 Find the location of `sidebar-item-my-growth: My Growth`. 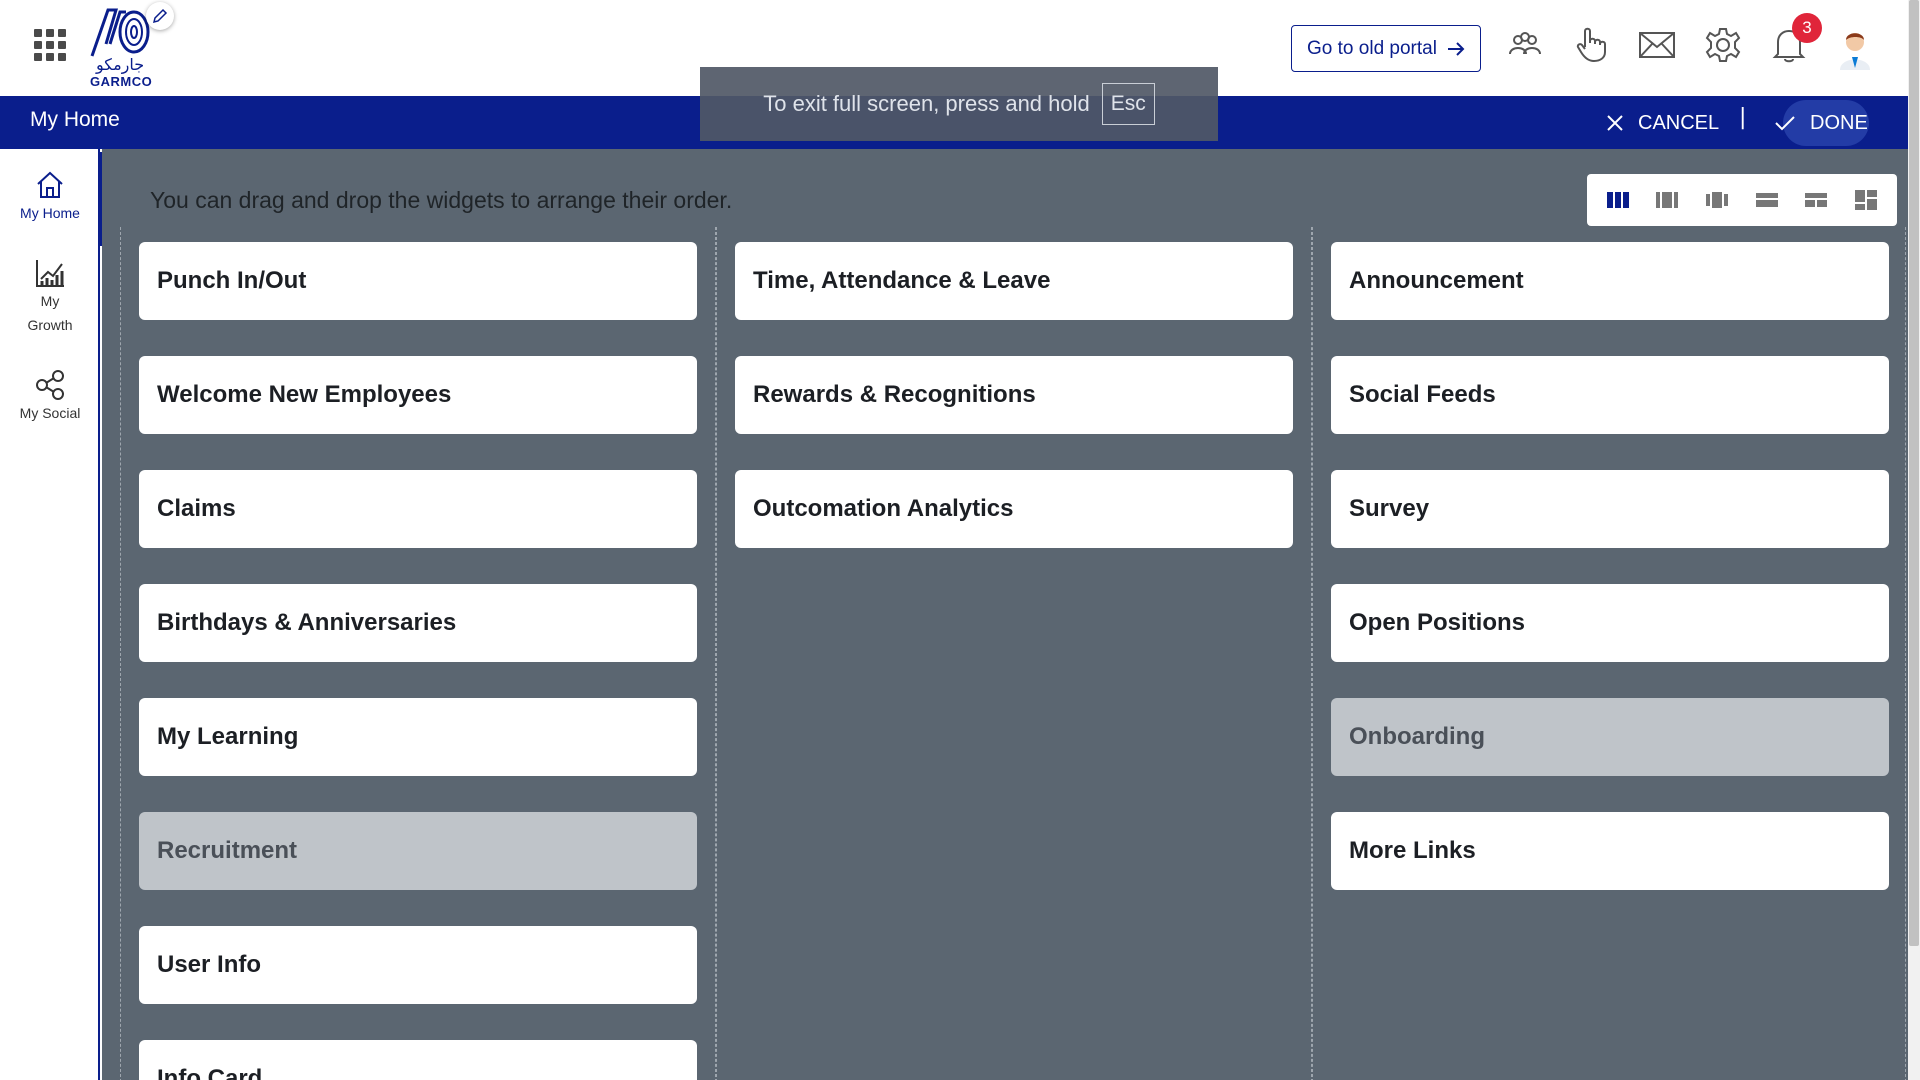

sidebar-item-my-growth: My Growth is located at coordinates (50, 297).